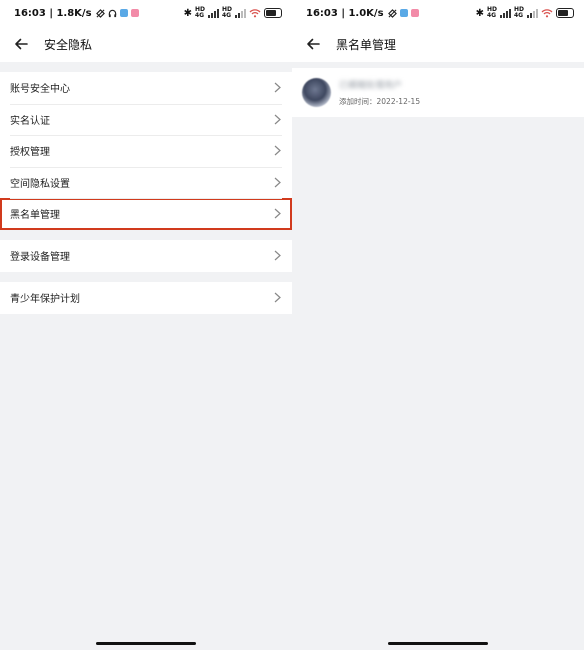 Image resolution: width=584 pixels, height=650 pixels. I want to click on blacklist-item: 已模糊处理用户 添加时间：2022-12-15, so click(438, 92).